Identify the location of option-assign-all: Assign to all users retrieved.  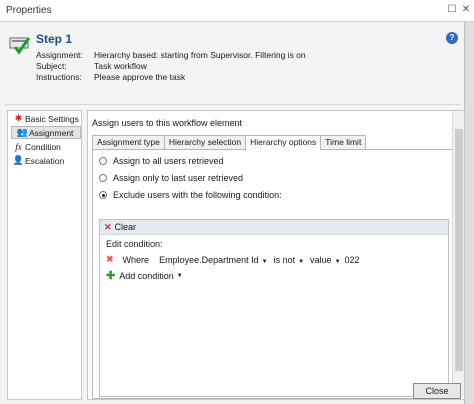
(161, 161).